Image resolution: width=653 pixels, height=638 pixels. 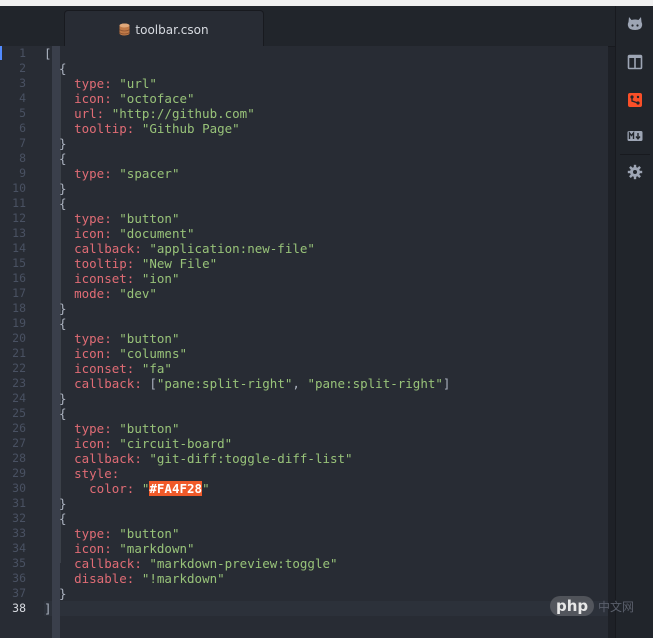 What do you see at coordinates (22, 113) in the screenshot?
I see `line-number: 5` at bounding box center [22, 113].